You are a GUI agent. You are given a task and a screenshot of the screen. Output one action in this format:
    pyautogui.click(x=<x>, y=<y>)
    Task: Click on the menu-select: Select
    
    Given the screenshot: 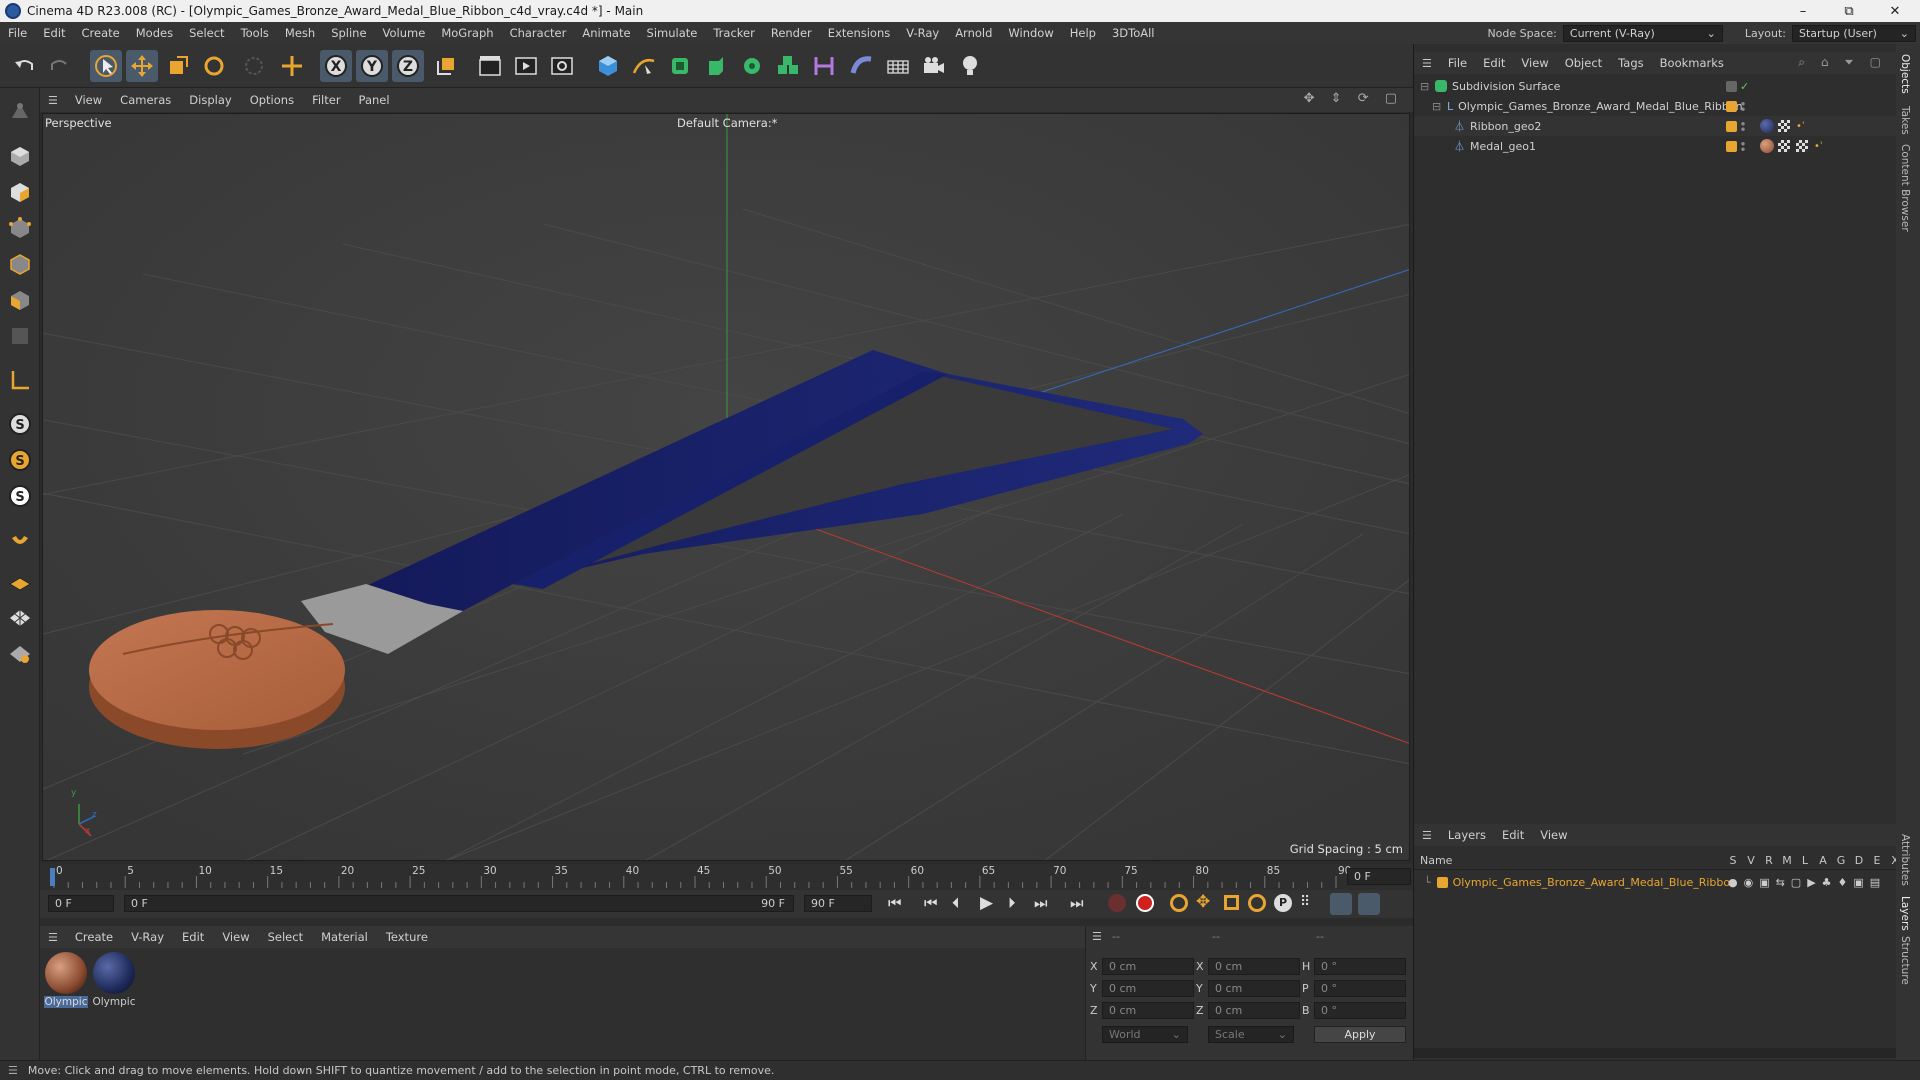 What is the action you would take?
    pyautogui.click(x=206, y=33)
    